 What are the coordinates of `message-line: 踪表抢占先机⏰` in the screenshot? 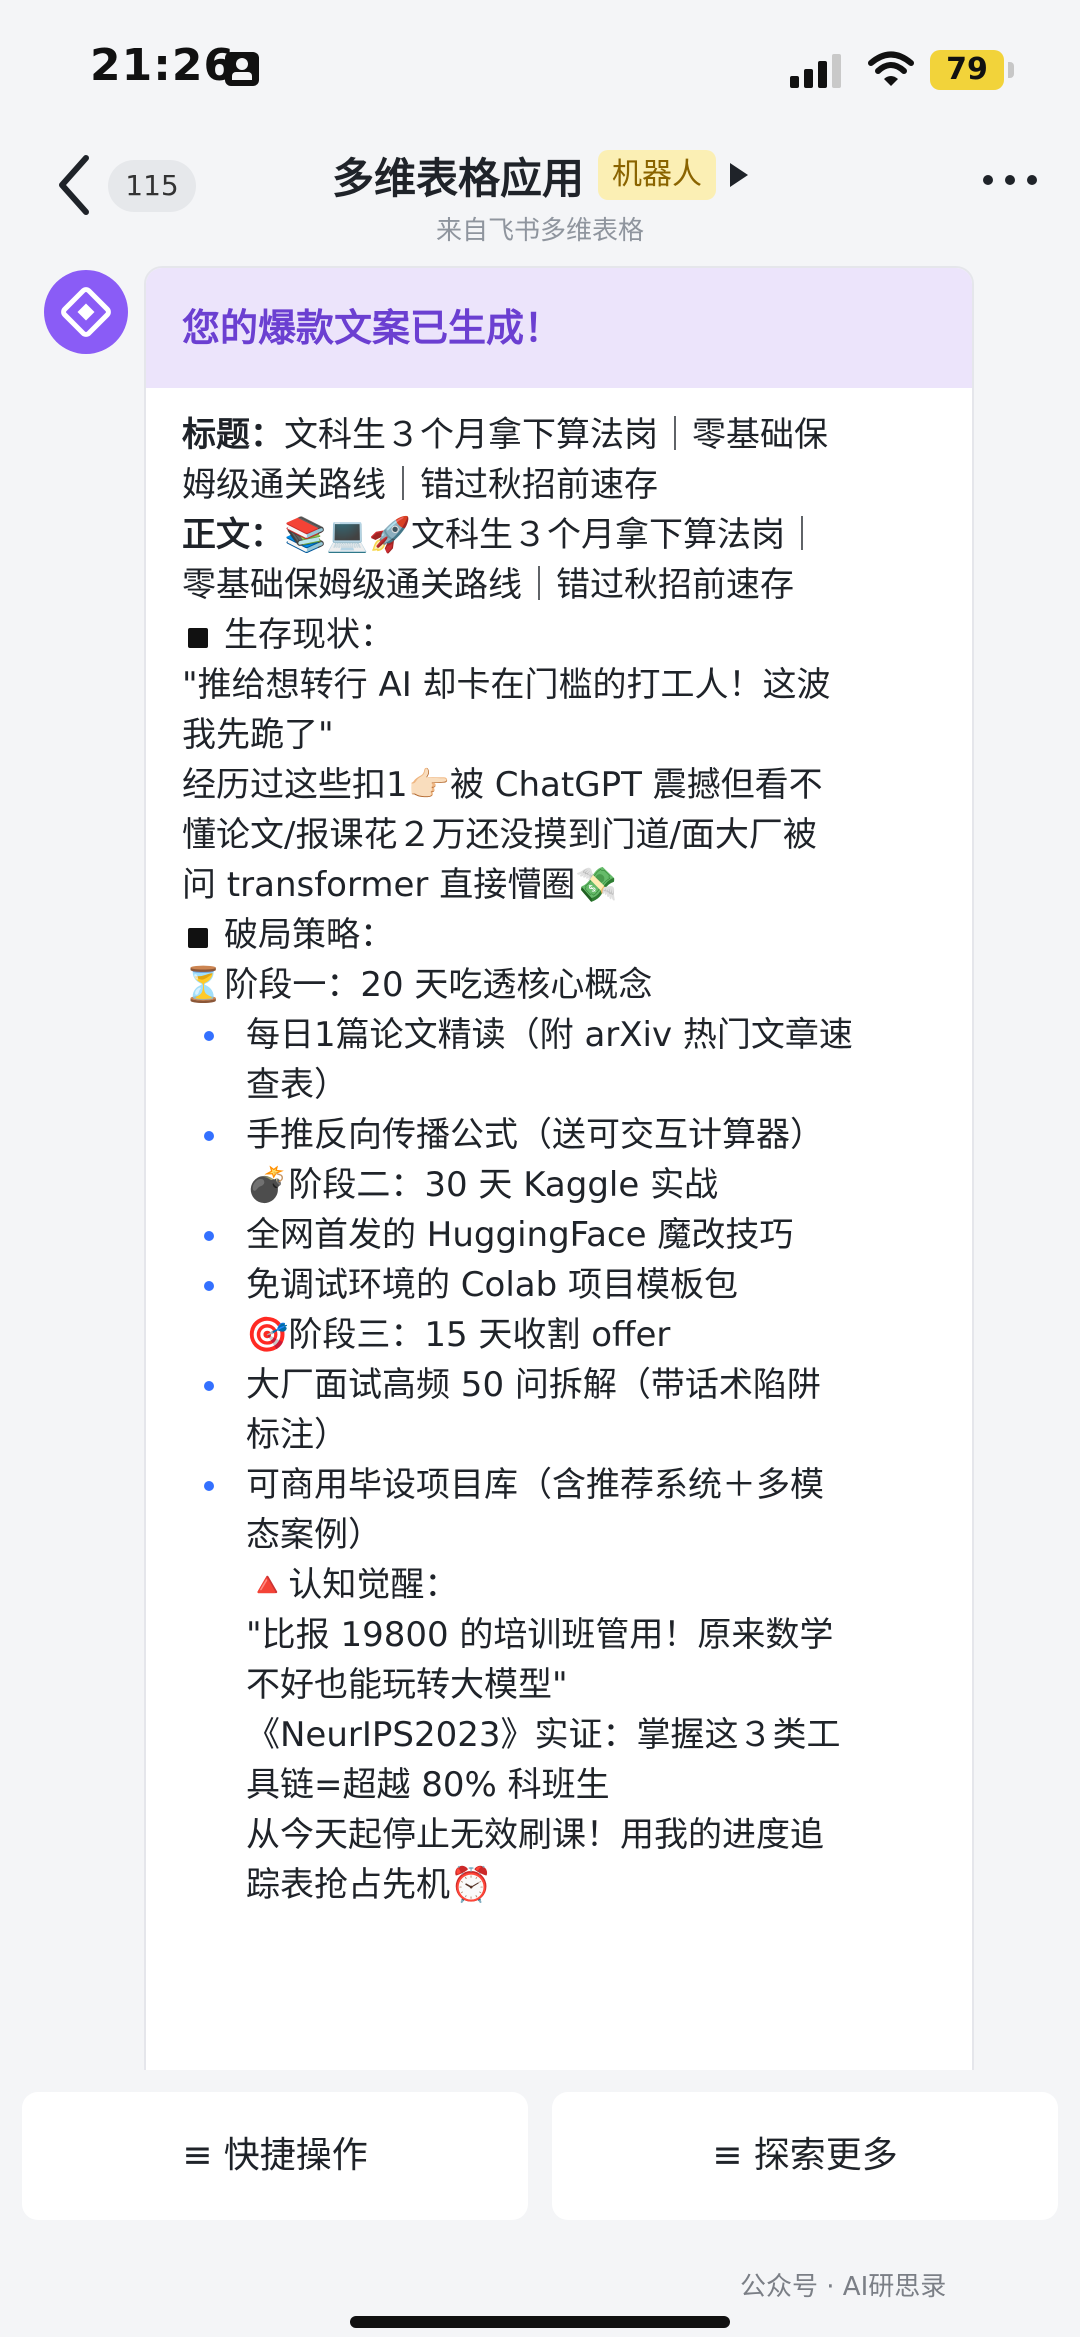 It's located at (559, 1885).